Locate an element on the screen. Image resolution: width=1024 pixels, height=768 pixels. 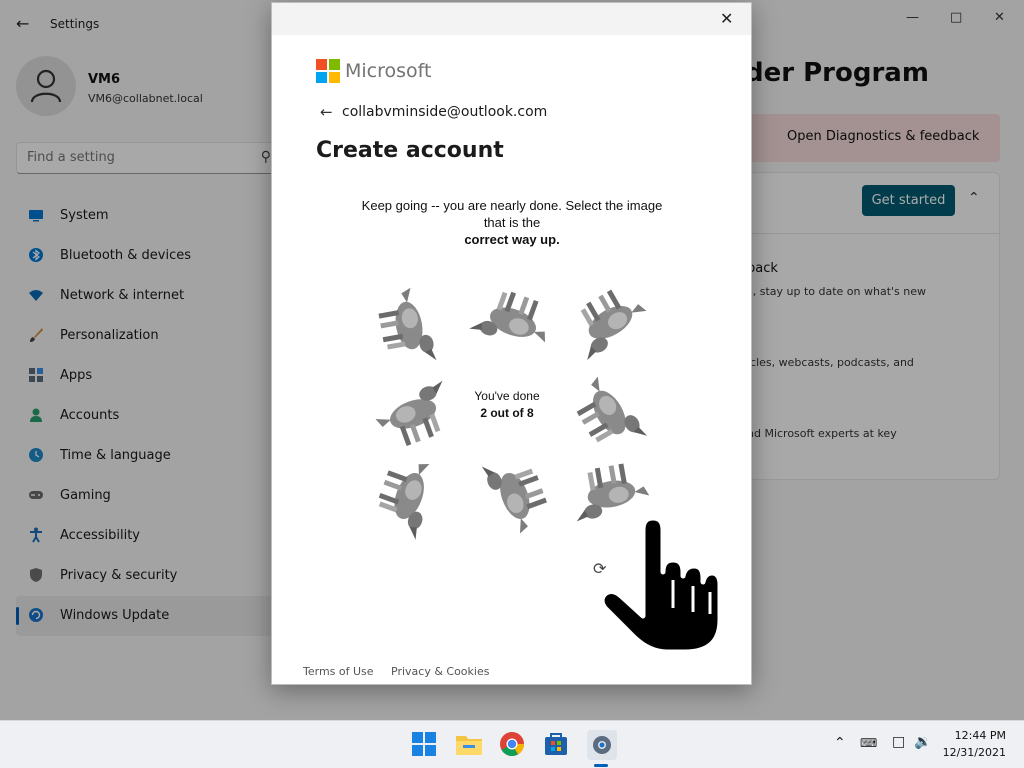
captcha-instruction-bold: correct way up. is located at coordinates (512, 239).